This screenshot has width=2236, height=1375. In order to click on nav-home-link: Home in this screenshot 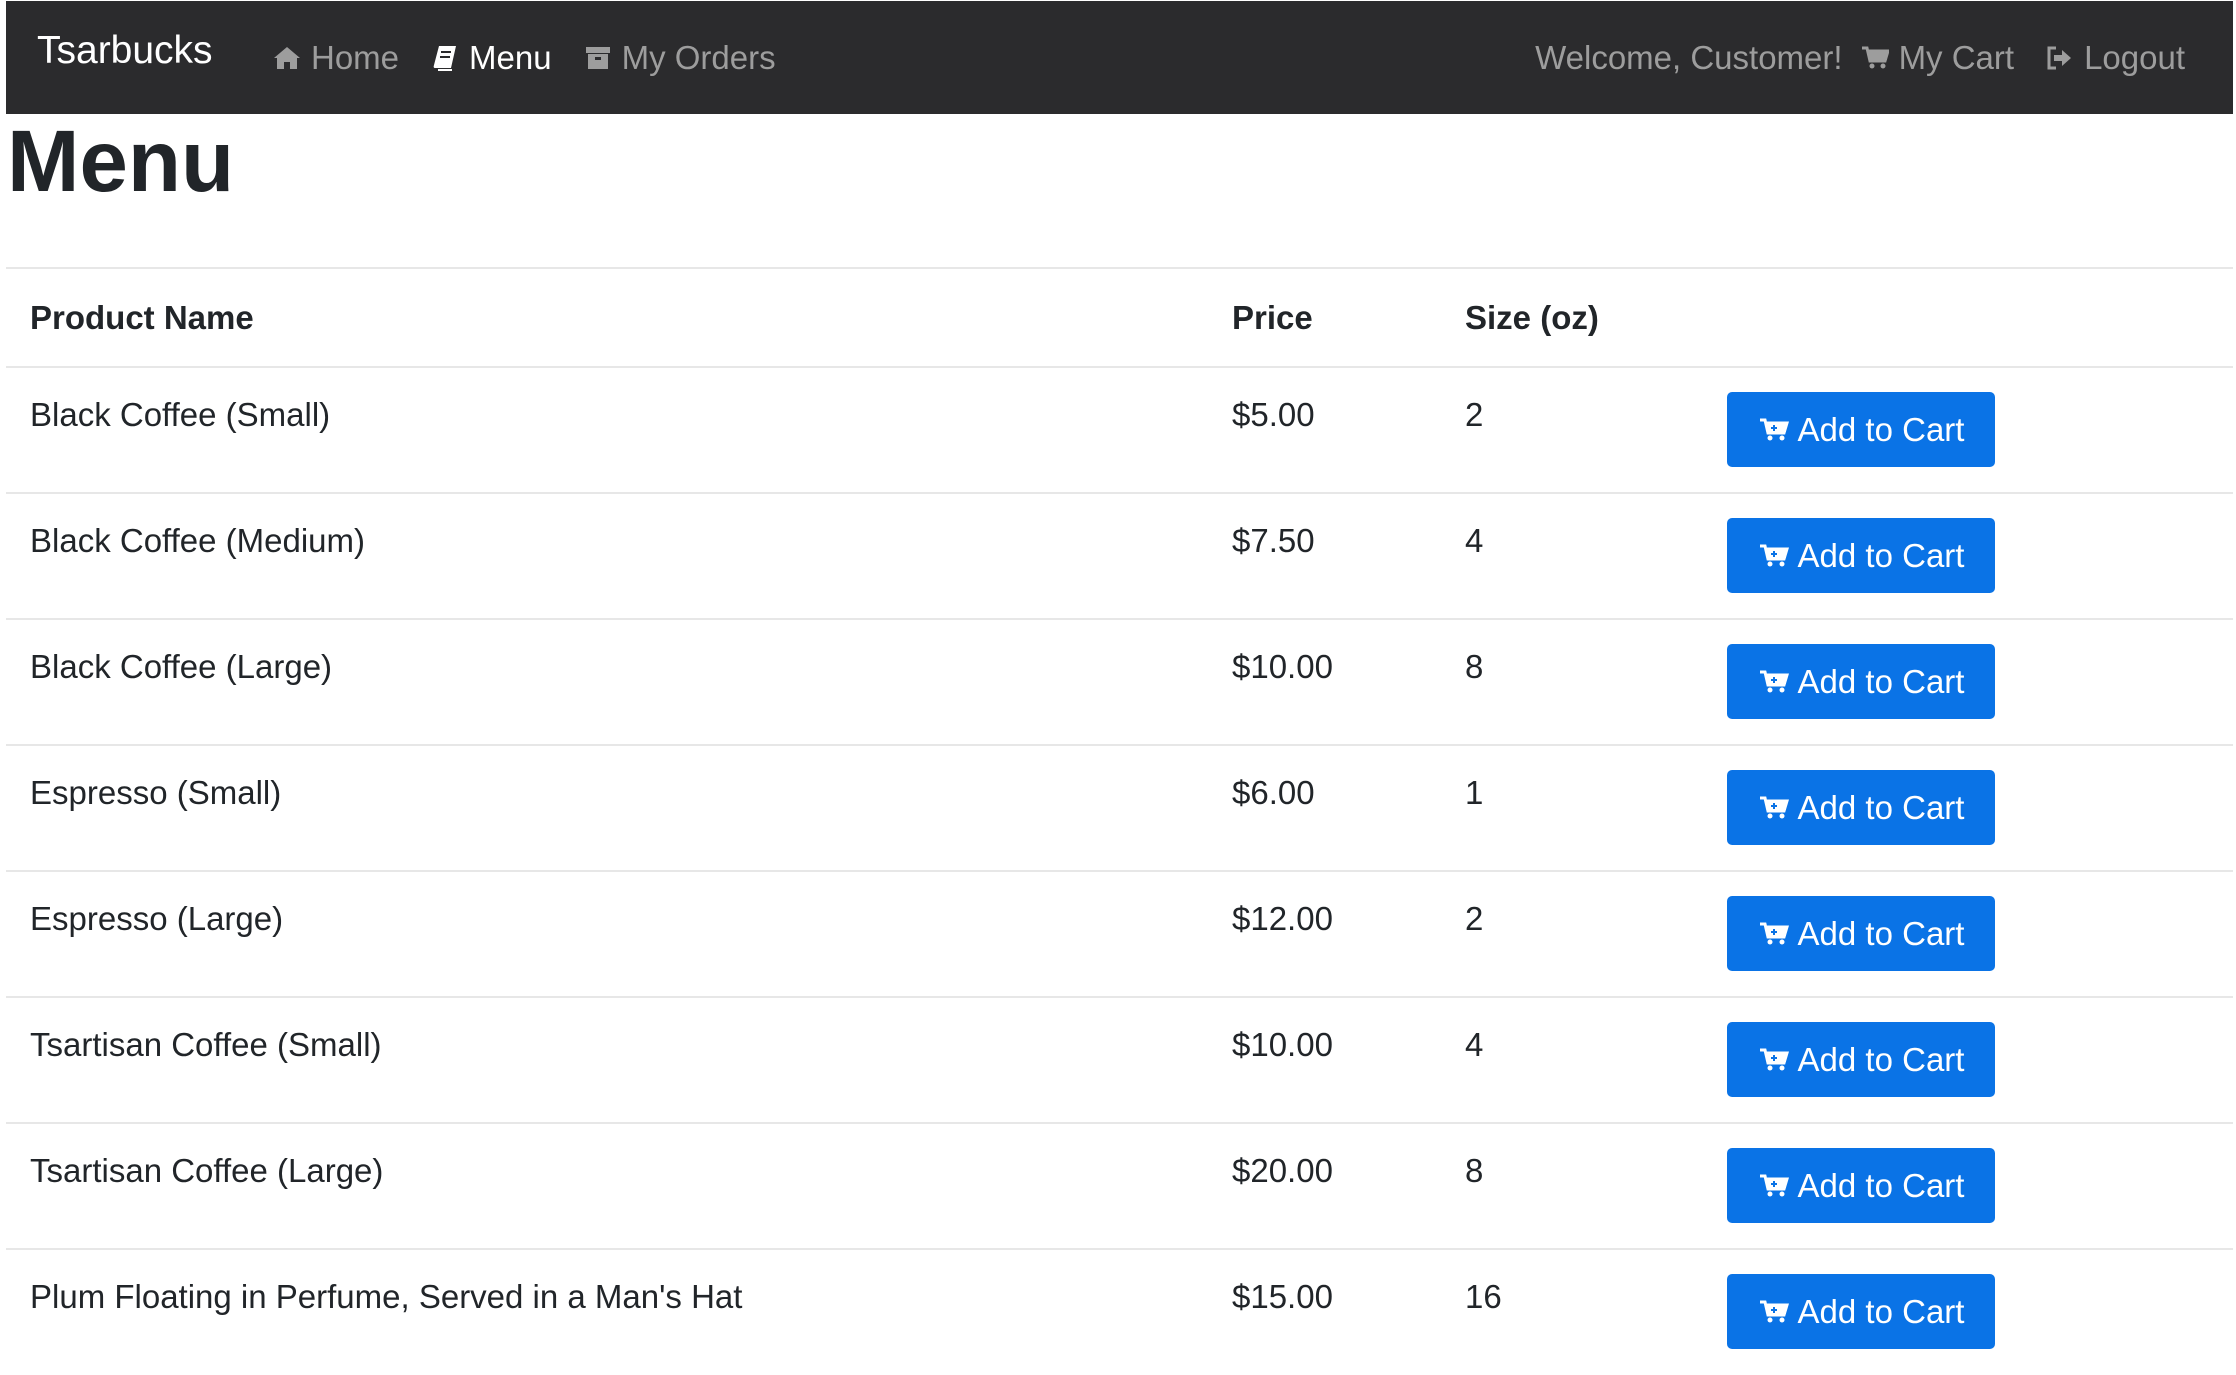, I will do `click(336, 58)`.